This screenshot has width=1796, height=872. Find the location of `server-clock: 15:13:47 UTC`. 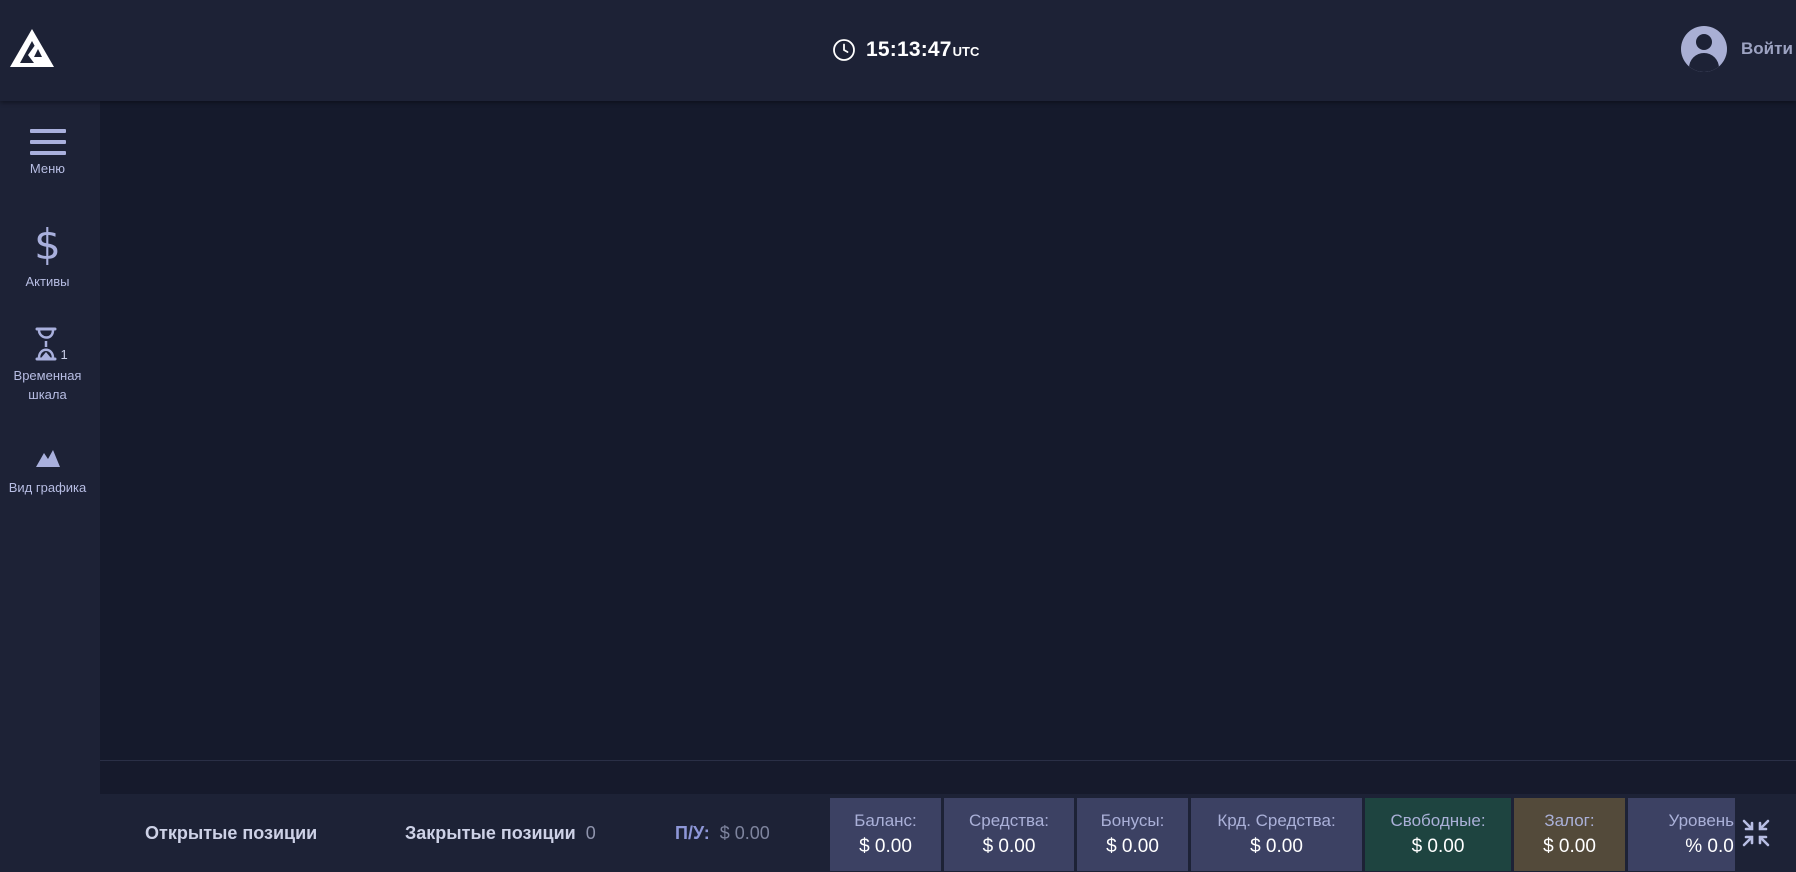

server-clock: 15:13:47 UTC is located at coordinates (905, 50).